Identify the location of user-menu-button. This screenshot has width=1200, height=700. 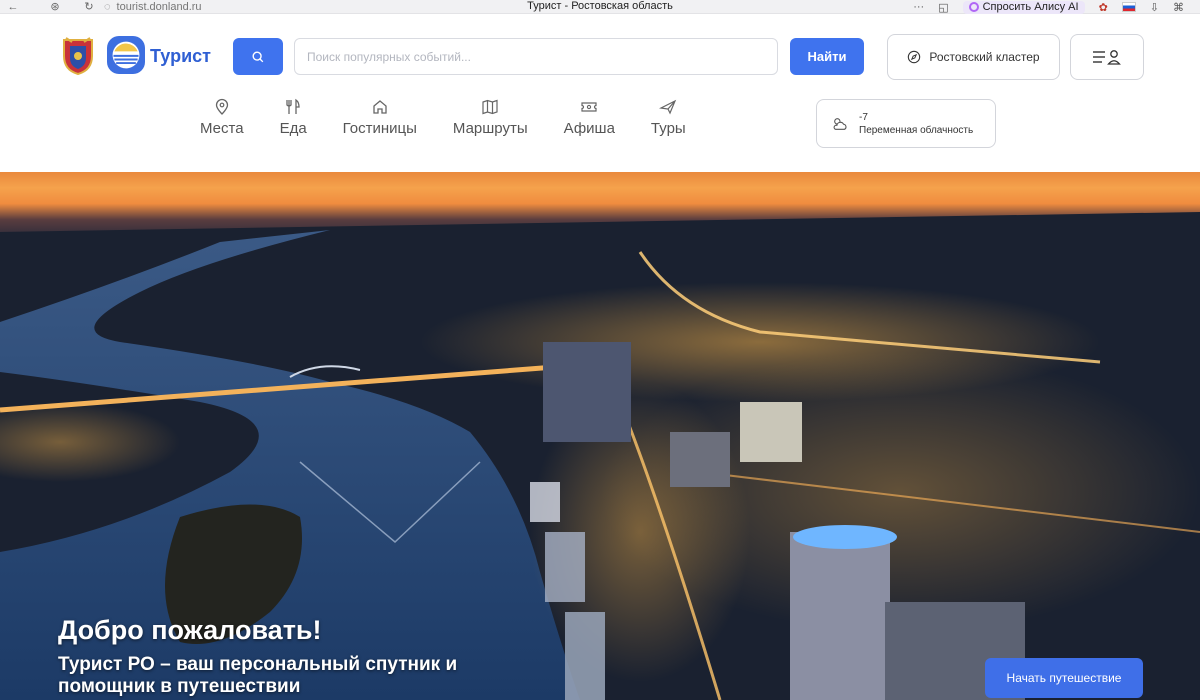
(1107, 57).